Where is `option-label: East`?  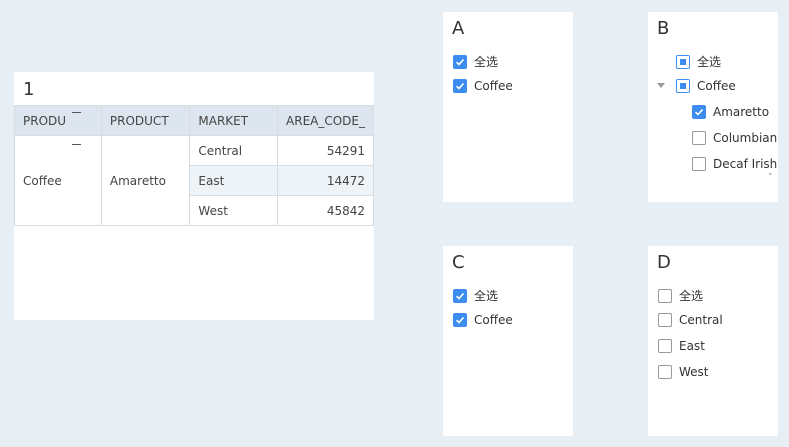
option-label: East is located at coordinates (692, 346).